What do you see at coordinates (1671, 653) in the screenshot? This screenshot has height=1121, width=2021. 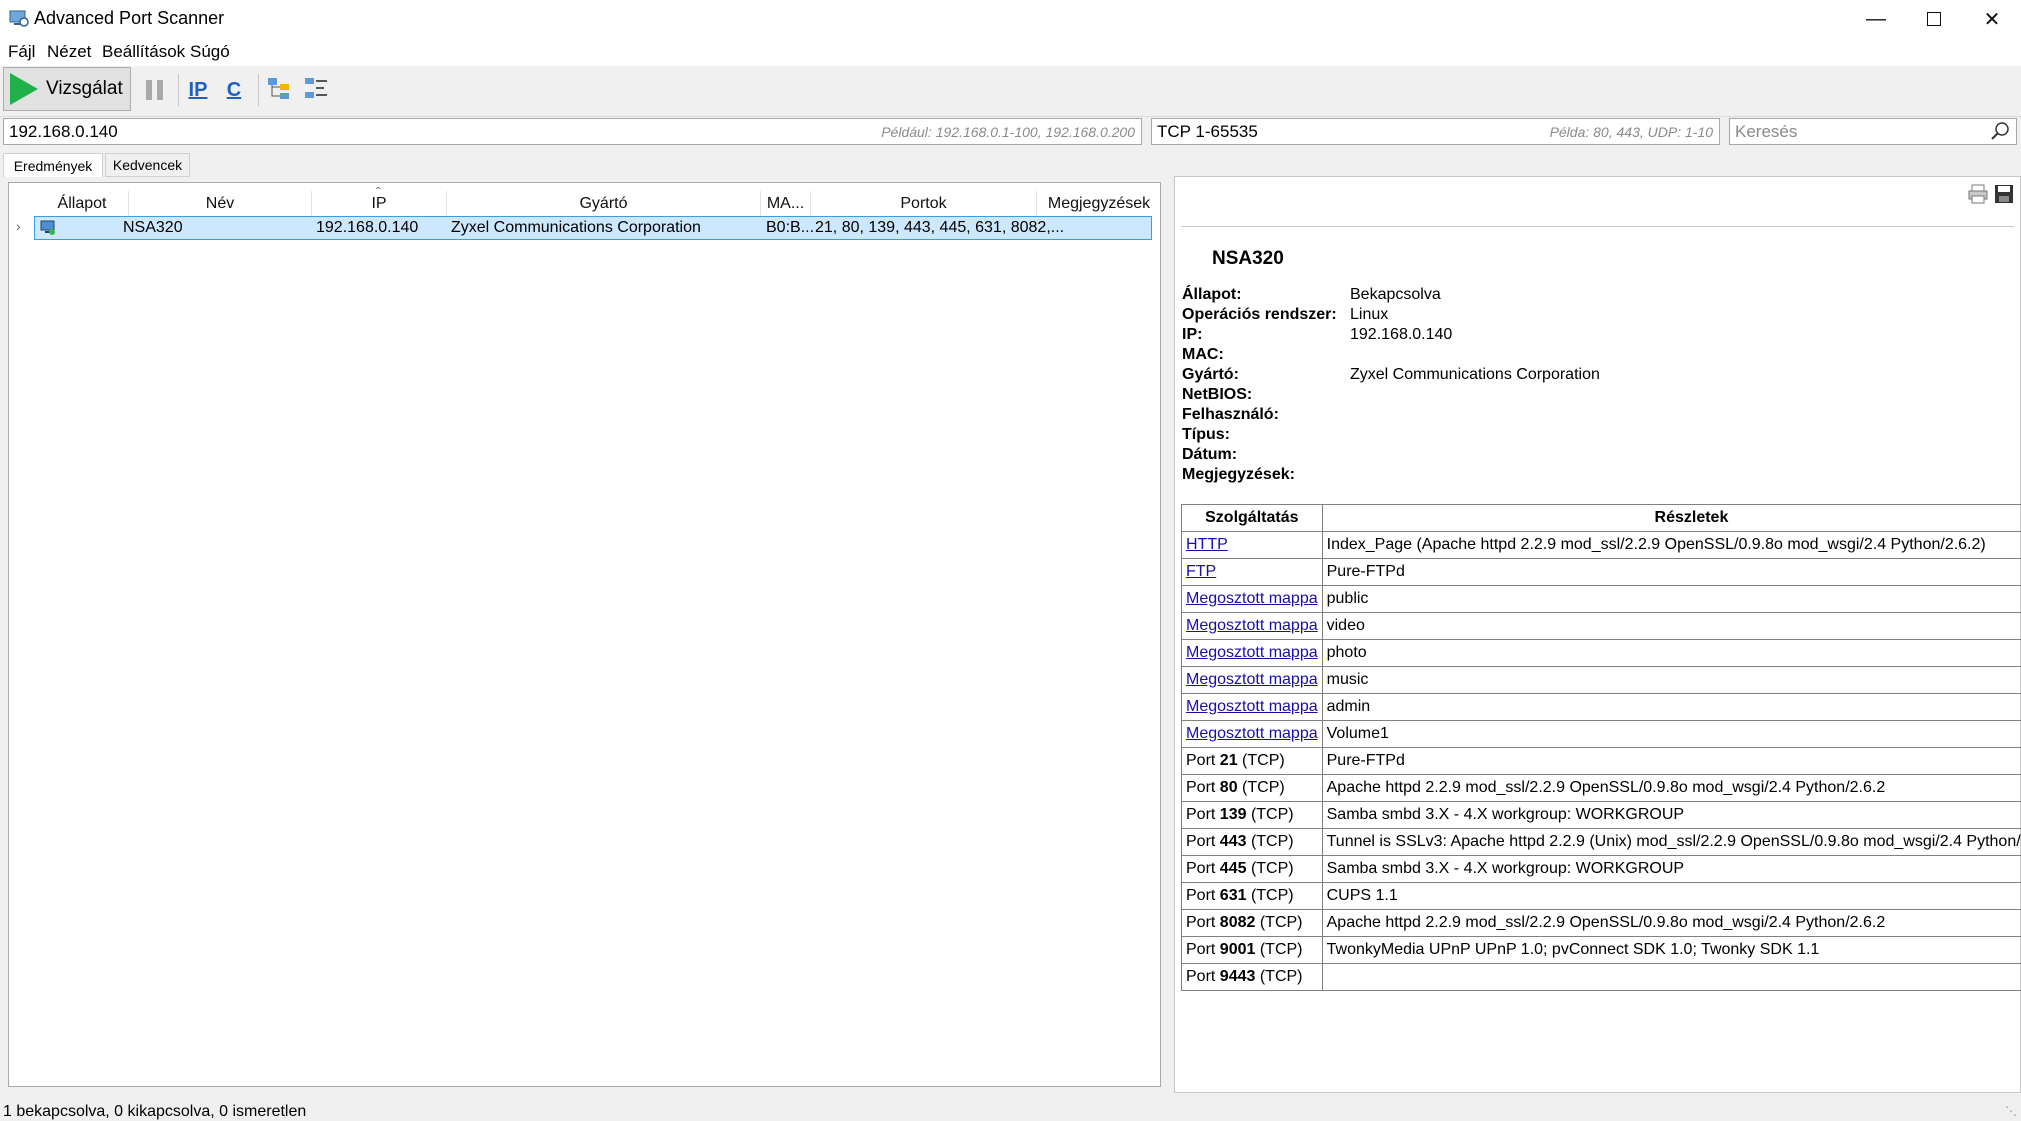 I see `service-details: photo` at bounding box center [1671, 653].